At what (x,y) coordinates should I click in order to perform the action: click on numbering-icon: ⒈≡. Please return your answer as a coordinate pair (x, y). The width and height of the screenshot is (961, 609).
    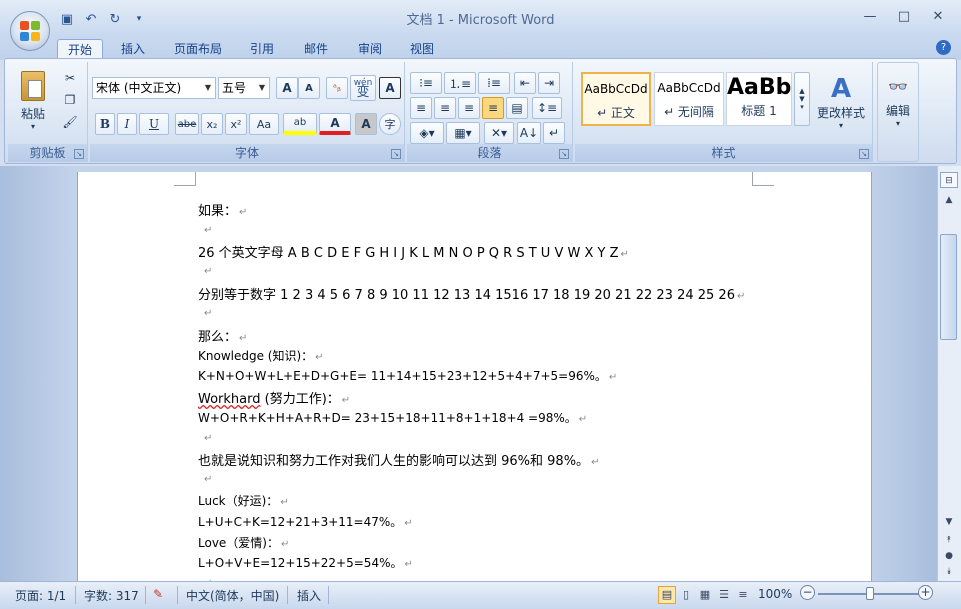
    Looking at the image, I should click on (460, 83).